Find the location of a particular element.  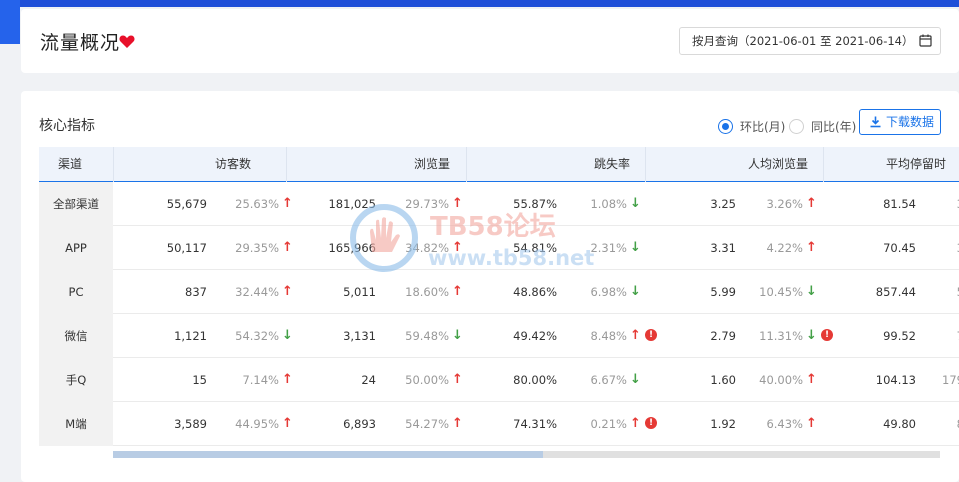

avg-stay-change: 179 is located at coordinates (950, 380).